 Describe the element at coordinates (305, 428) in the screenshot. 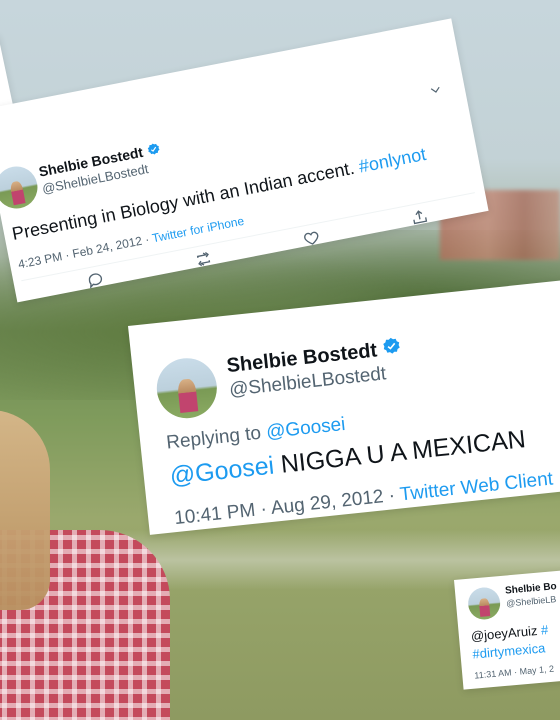

I see `replying-to-link: @Goosei` at that location.